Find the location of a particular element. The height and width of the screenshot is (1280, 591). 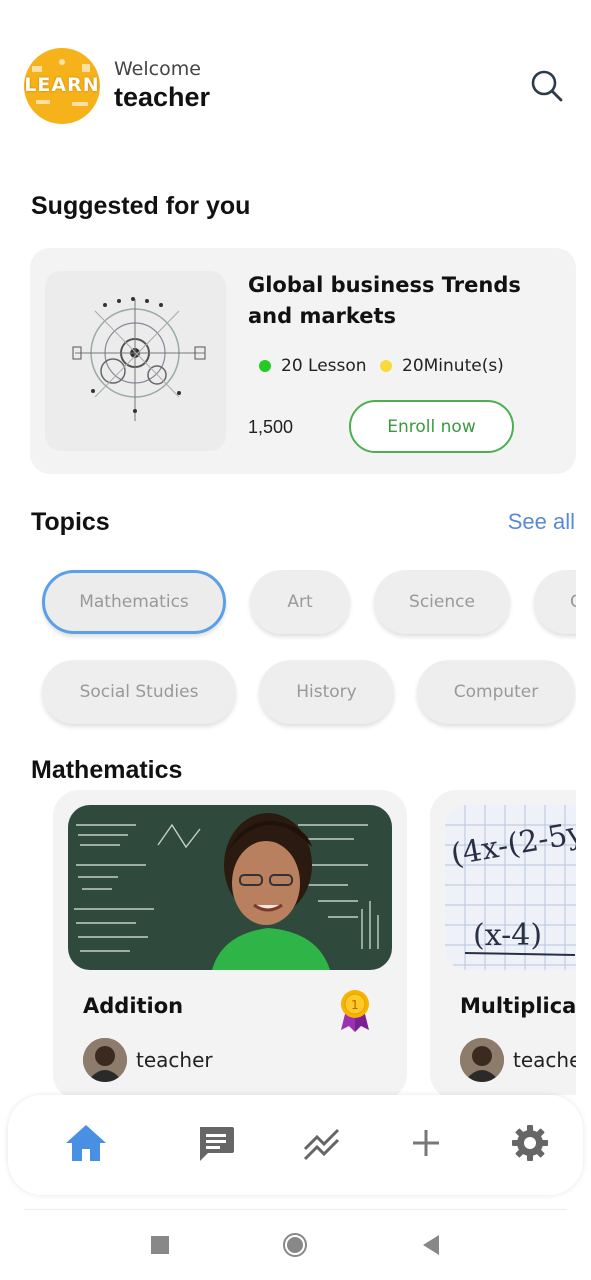

search-button is located at coordinates (547, 86).